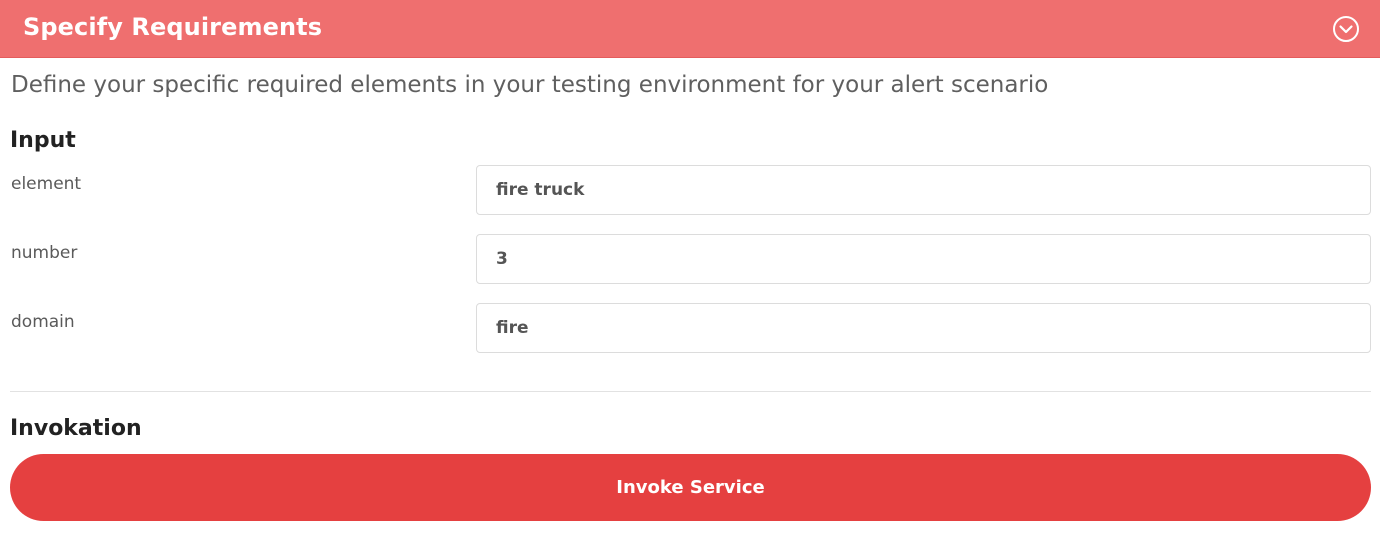 This screenshot has width=1380, height=536. I want to click on element-field, so click(923, 190).